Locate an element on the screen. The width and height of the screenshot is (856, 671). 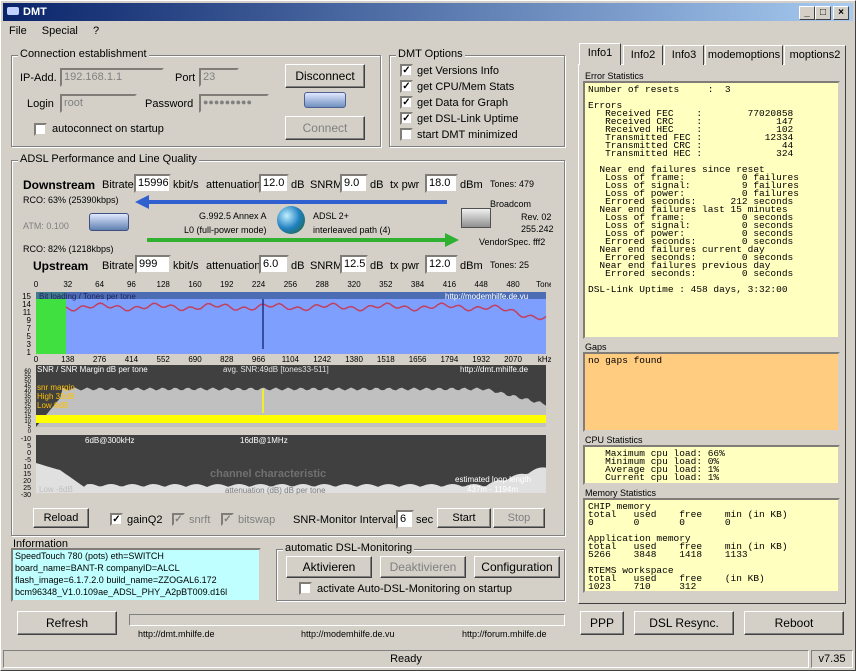
versions-info-checkbox: ✓ is located at coordinates (406, 70).